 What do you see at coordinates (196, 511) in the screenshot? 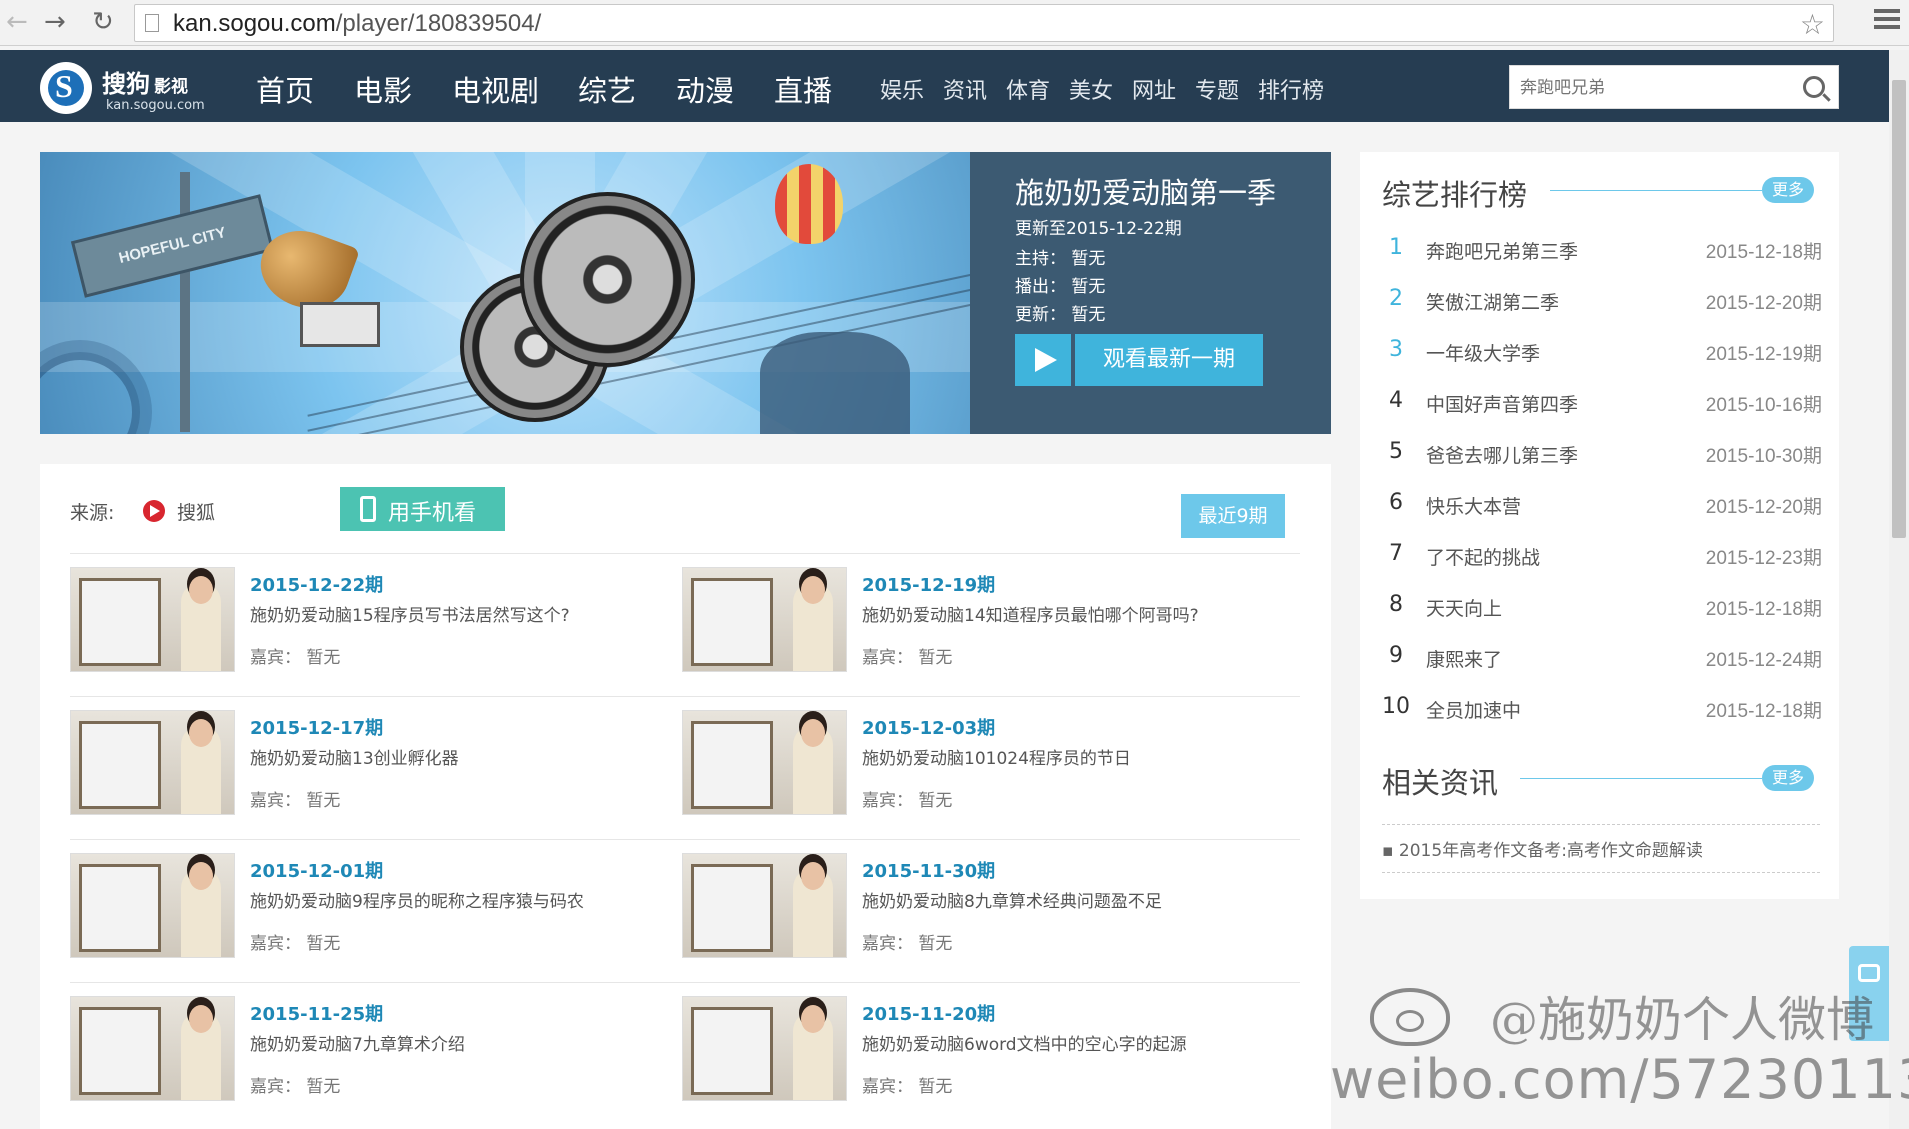
I see `source-name: 搜狐` at bounding box center [196, 511].